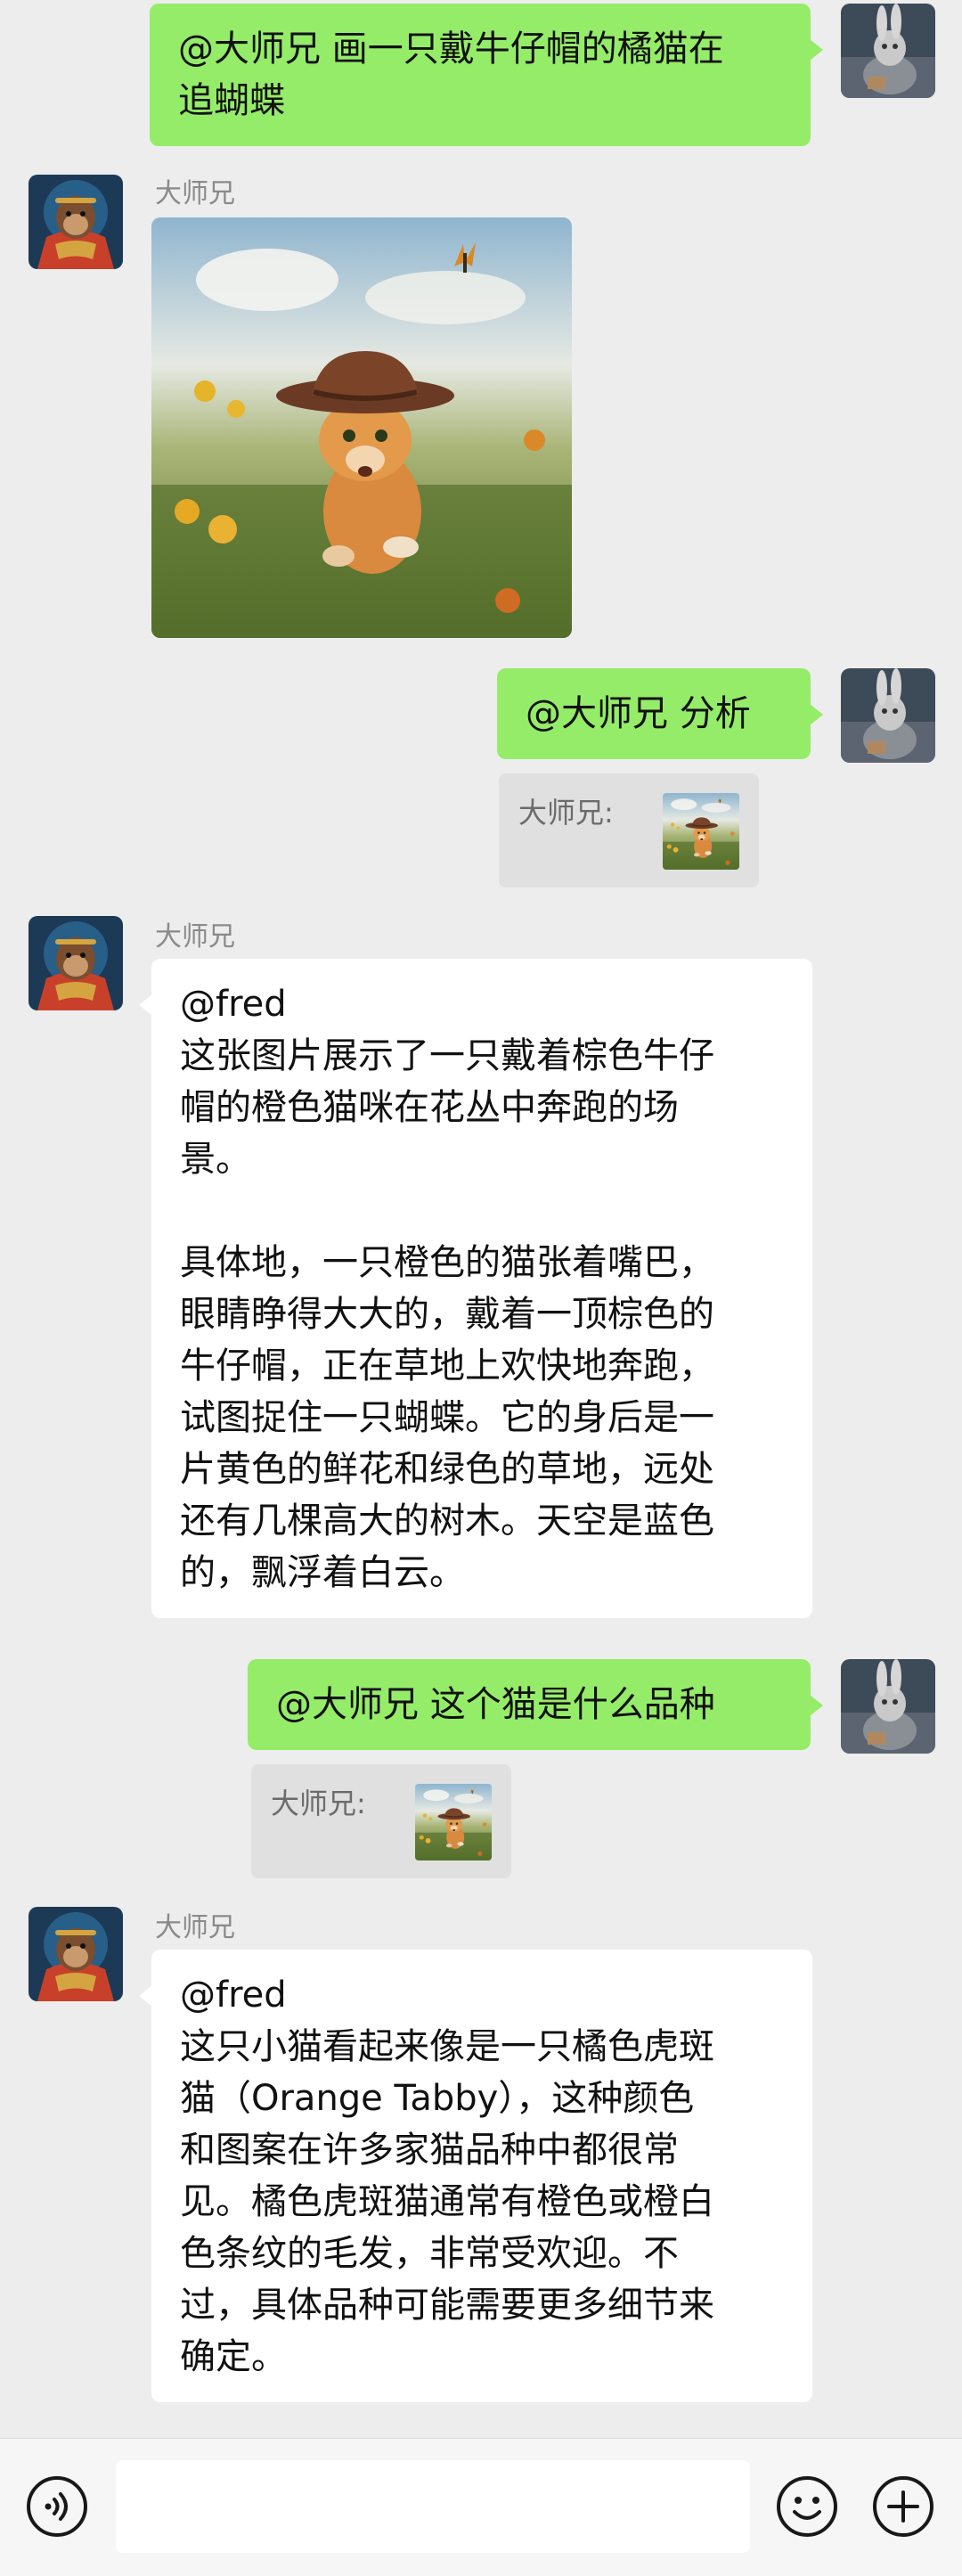 Image resolution: width=962 pixels, height=2576 pixels. I want to click on input-bar, so click(481, 2507).